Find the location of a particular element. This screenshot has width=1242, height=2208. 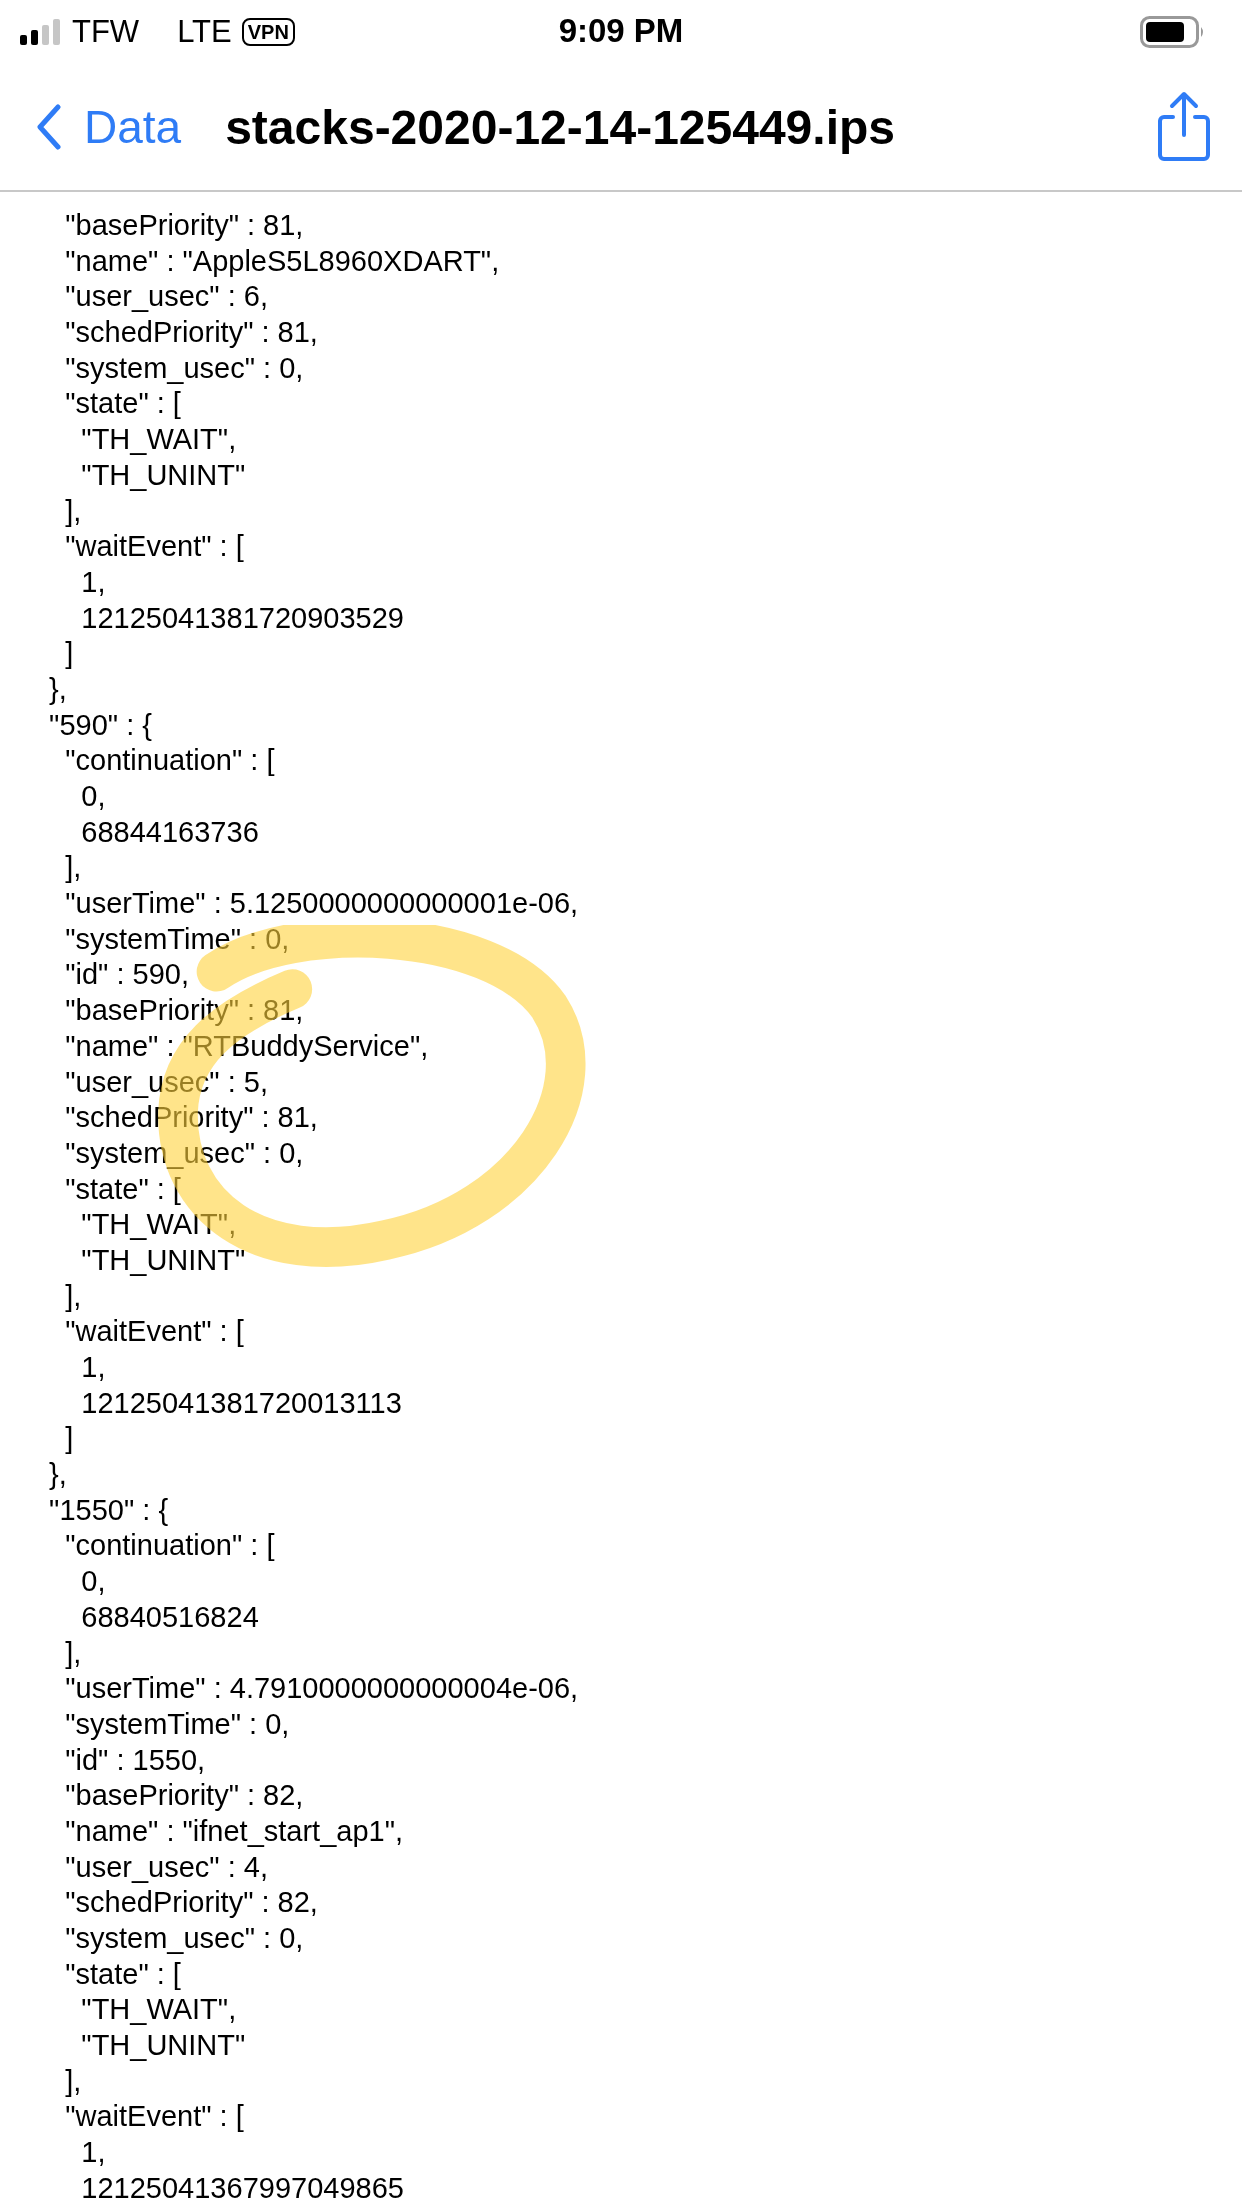

chevron-icon is located at coordinates (49, 127).